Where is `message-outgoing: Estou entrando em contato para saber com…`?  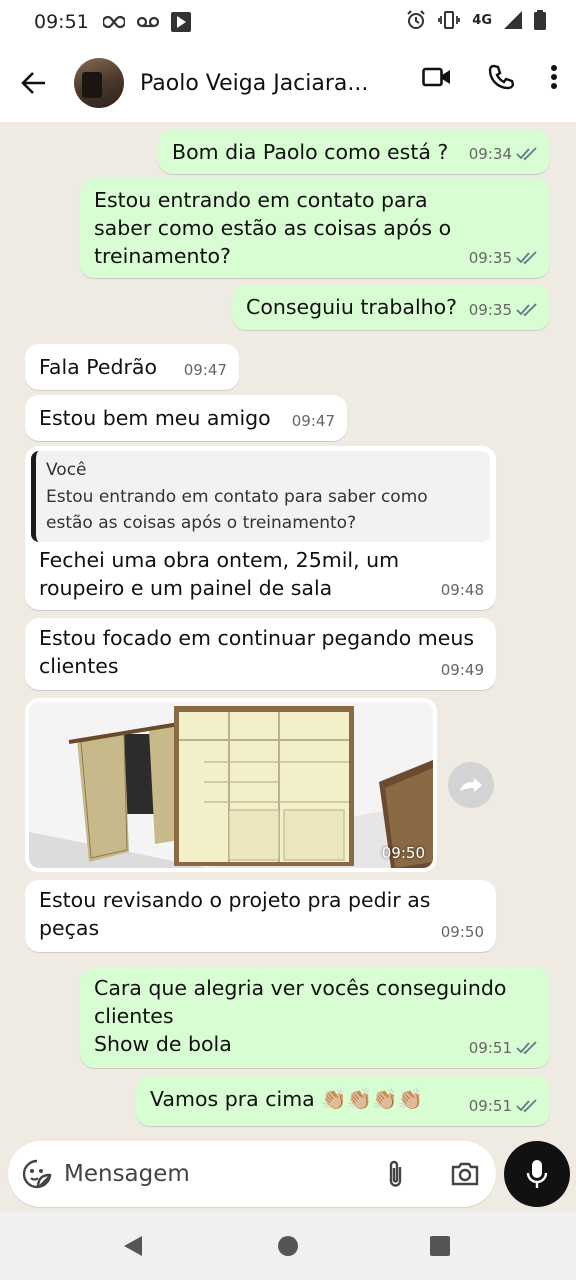 message-outgoing: Estou entrando em contato para saber com… is located at coordinates (315, 228).